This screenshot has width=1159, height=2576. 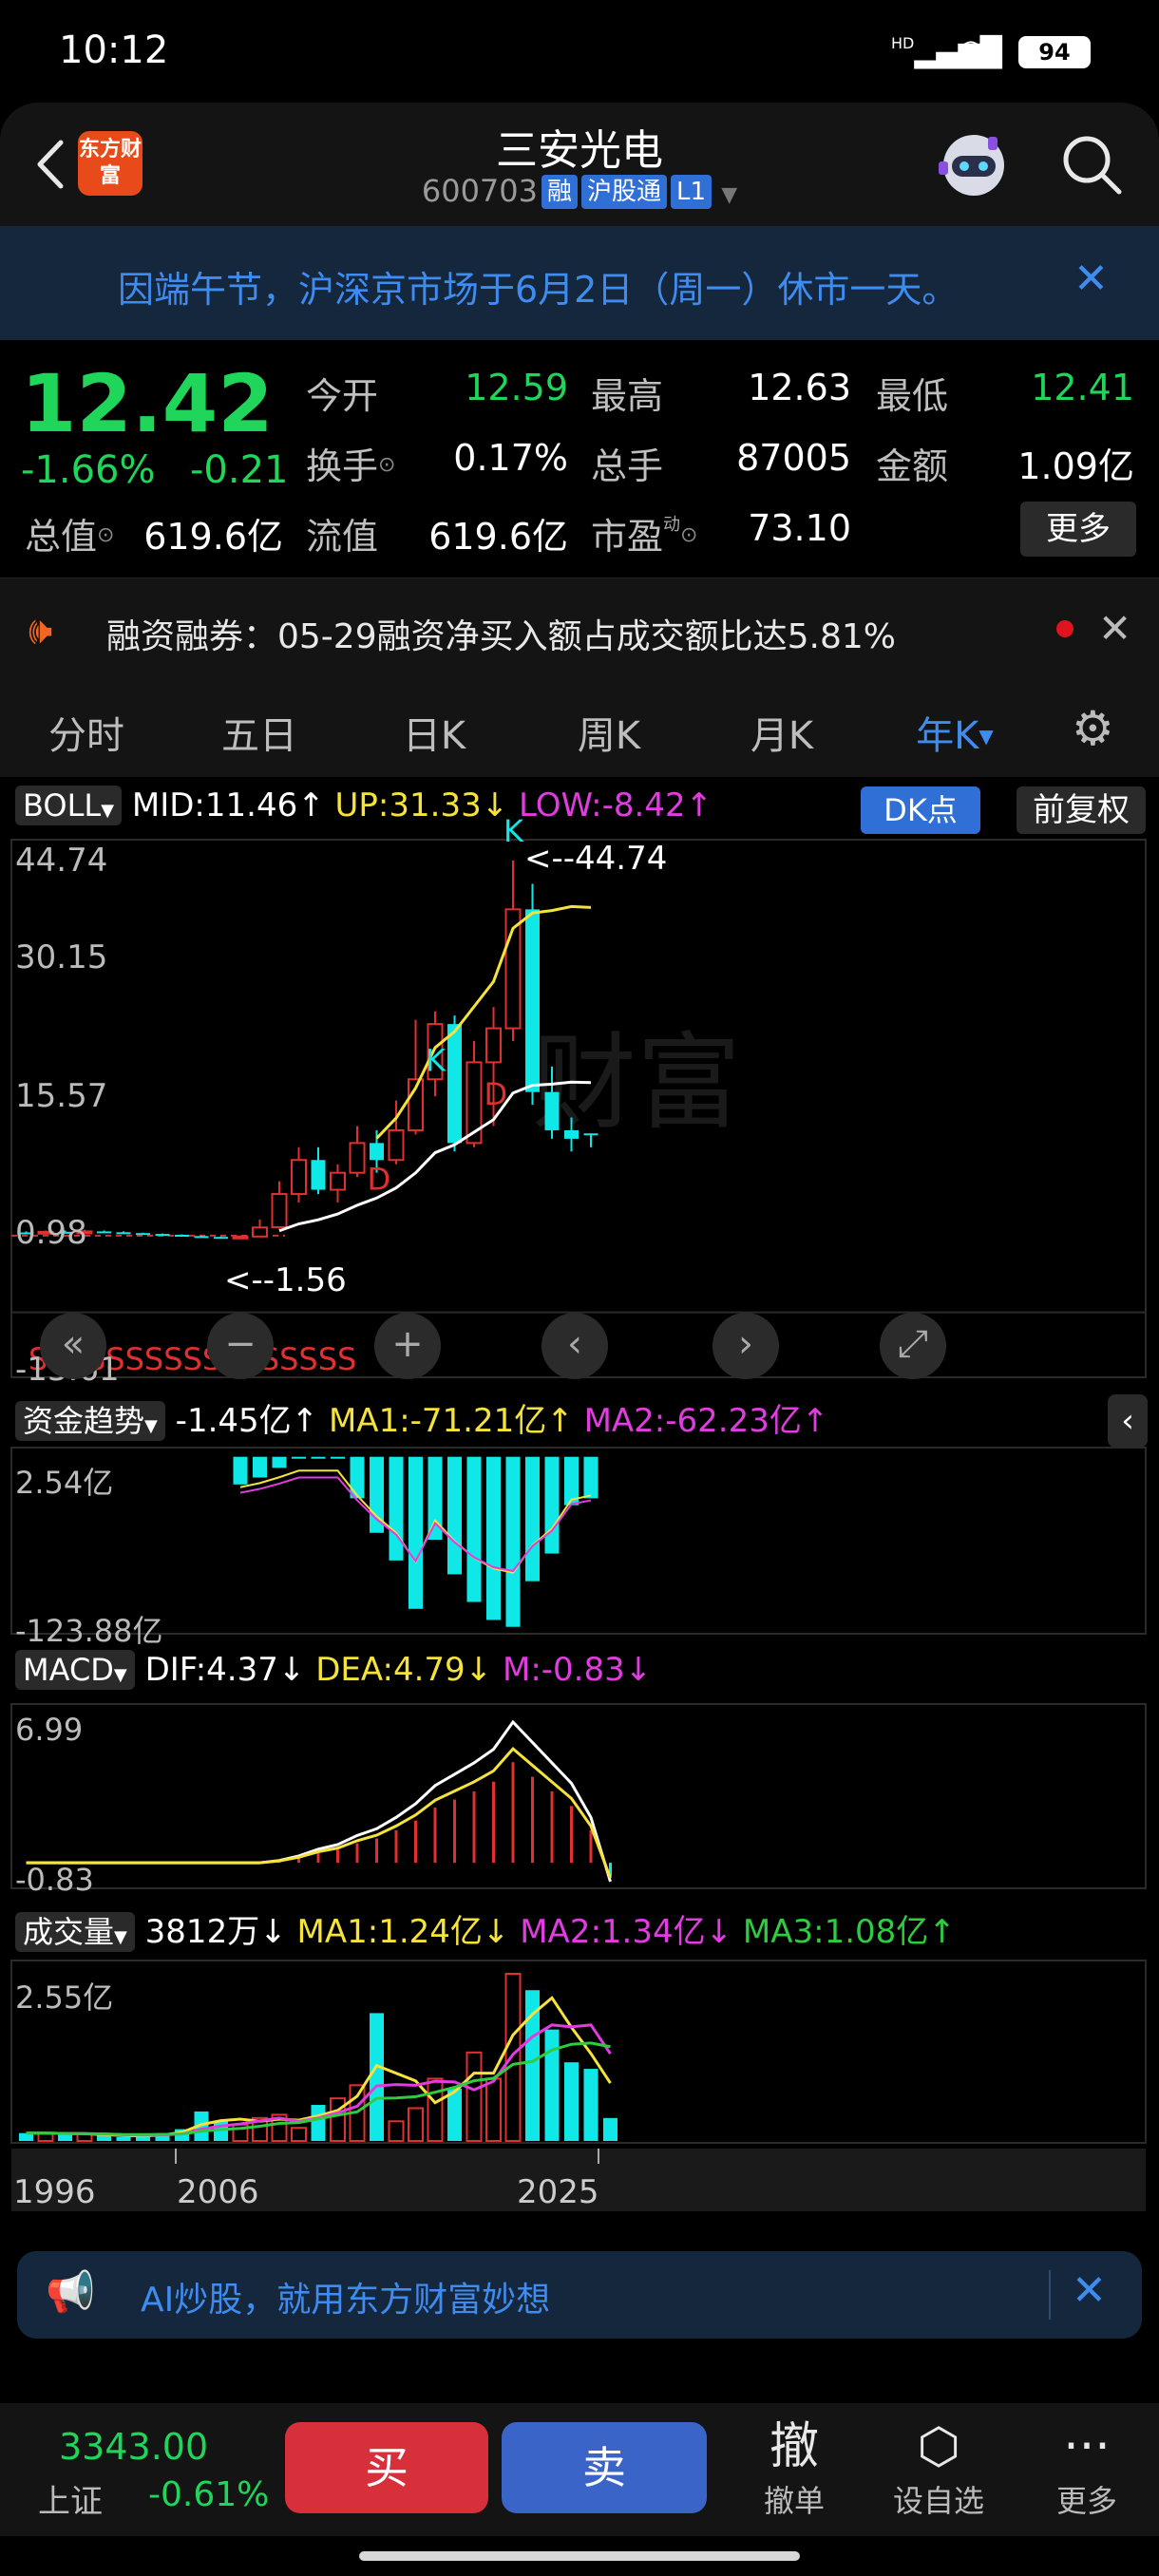 I want to click on margin-trading-banner: 🕪 融资融券：05-29融资净买入额占成交额比达5.81% ✕, so click(x=579, y=628).